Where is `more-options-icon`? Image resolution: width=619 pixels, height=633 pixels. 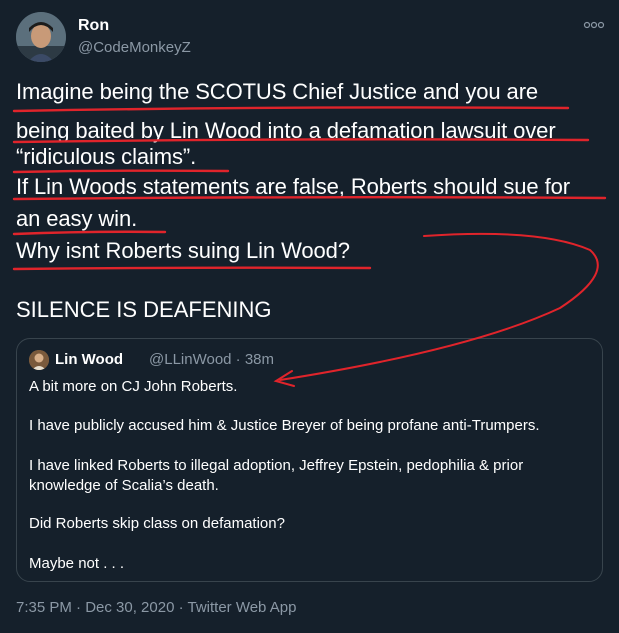
more-options-icon is located at coordinates (594, 25).